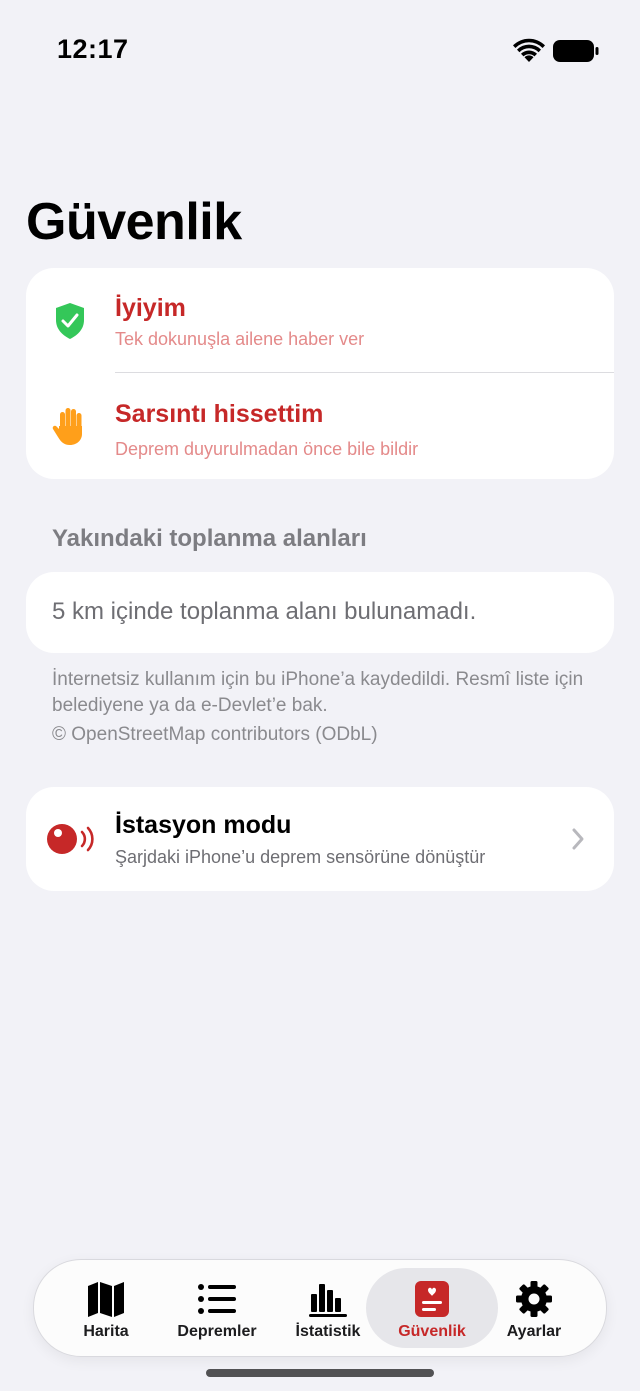 This screenshot has height=1391, width=640. I want to click on tab-label: Harita, so click(106, 1331).